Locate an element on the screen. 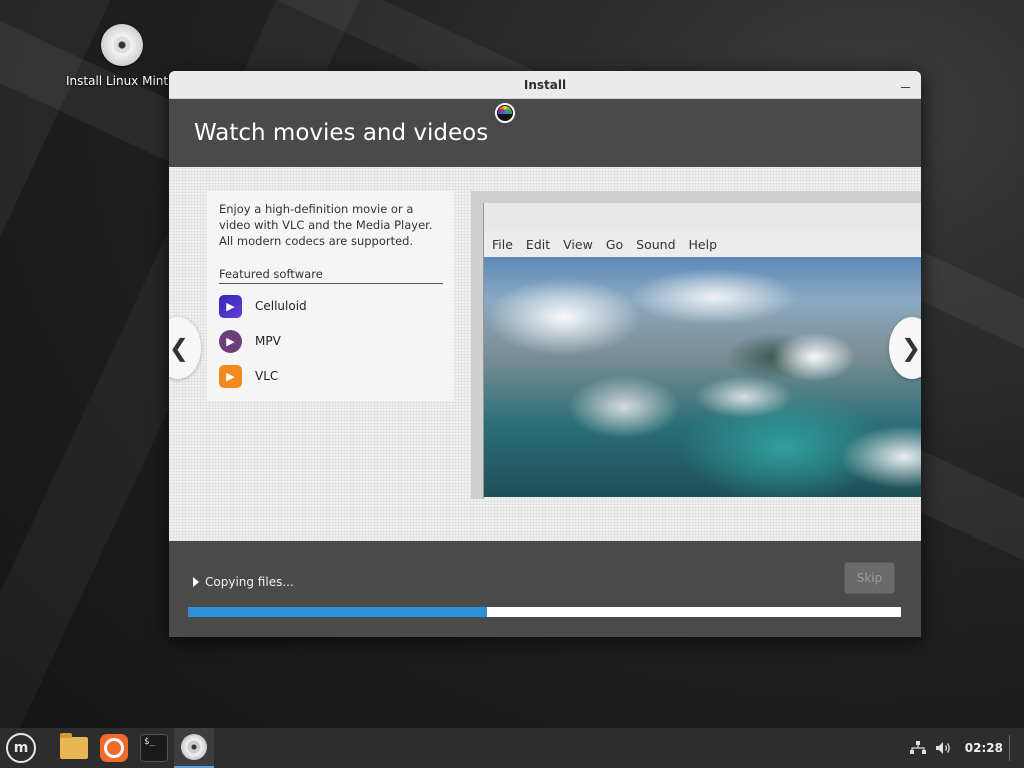  window-title: Install is located at coordinates (545, 84).